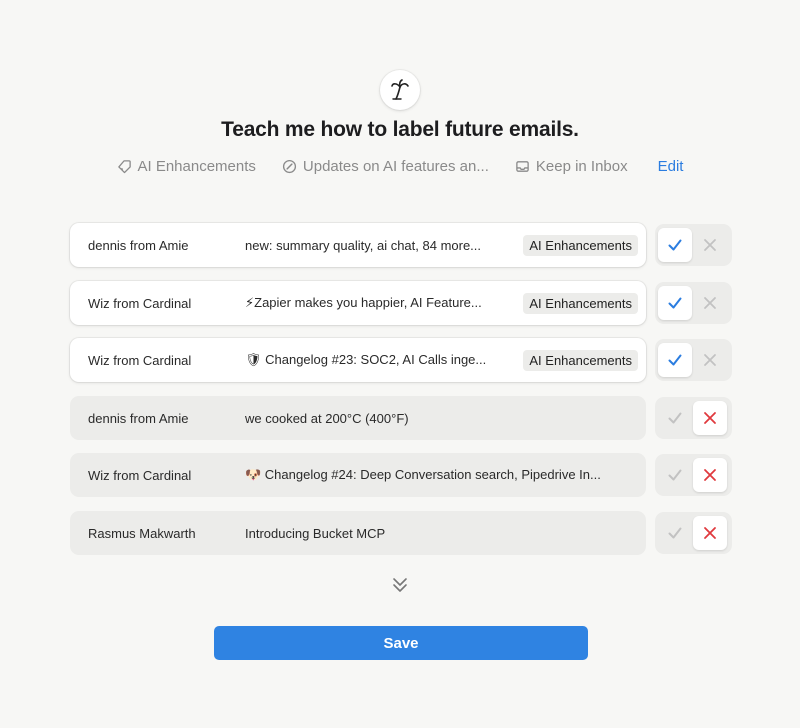 The height and width of the screenshot is (728, 800). I want to click on save-button: Save, so click(401, 643).